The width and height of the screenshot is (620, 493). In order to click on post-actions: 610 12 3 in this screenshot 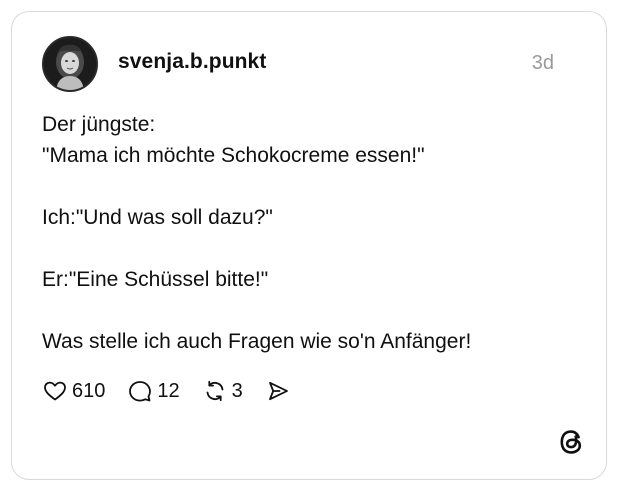, I will do `click(177, 391)`.